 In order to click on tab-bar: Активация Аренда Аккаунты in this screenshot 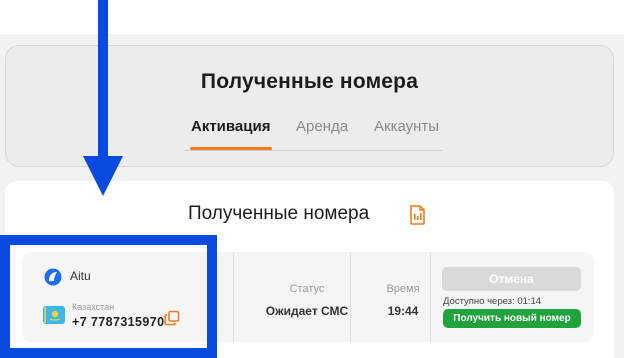, I will do `click(313, 133)`.